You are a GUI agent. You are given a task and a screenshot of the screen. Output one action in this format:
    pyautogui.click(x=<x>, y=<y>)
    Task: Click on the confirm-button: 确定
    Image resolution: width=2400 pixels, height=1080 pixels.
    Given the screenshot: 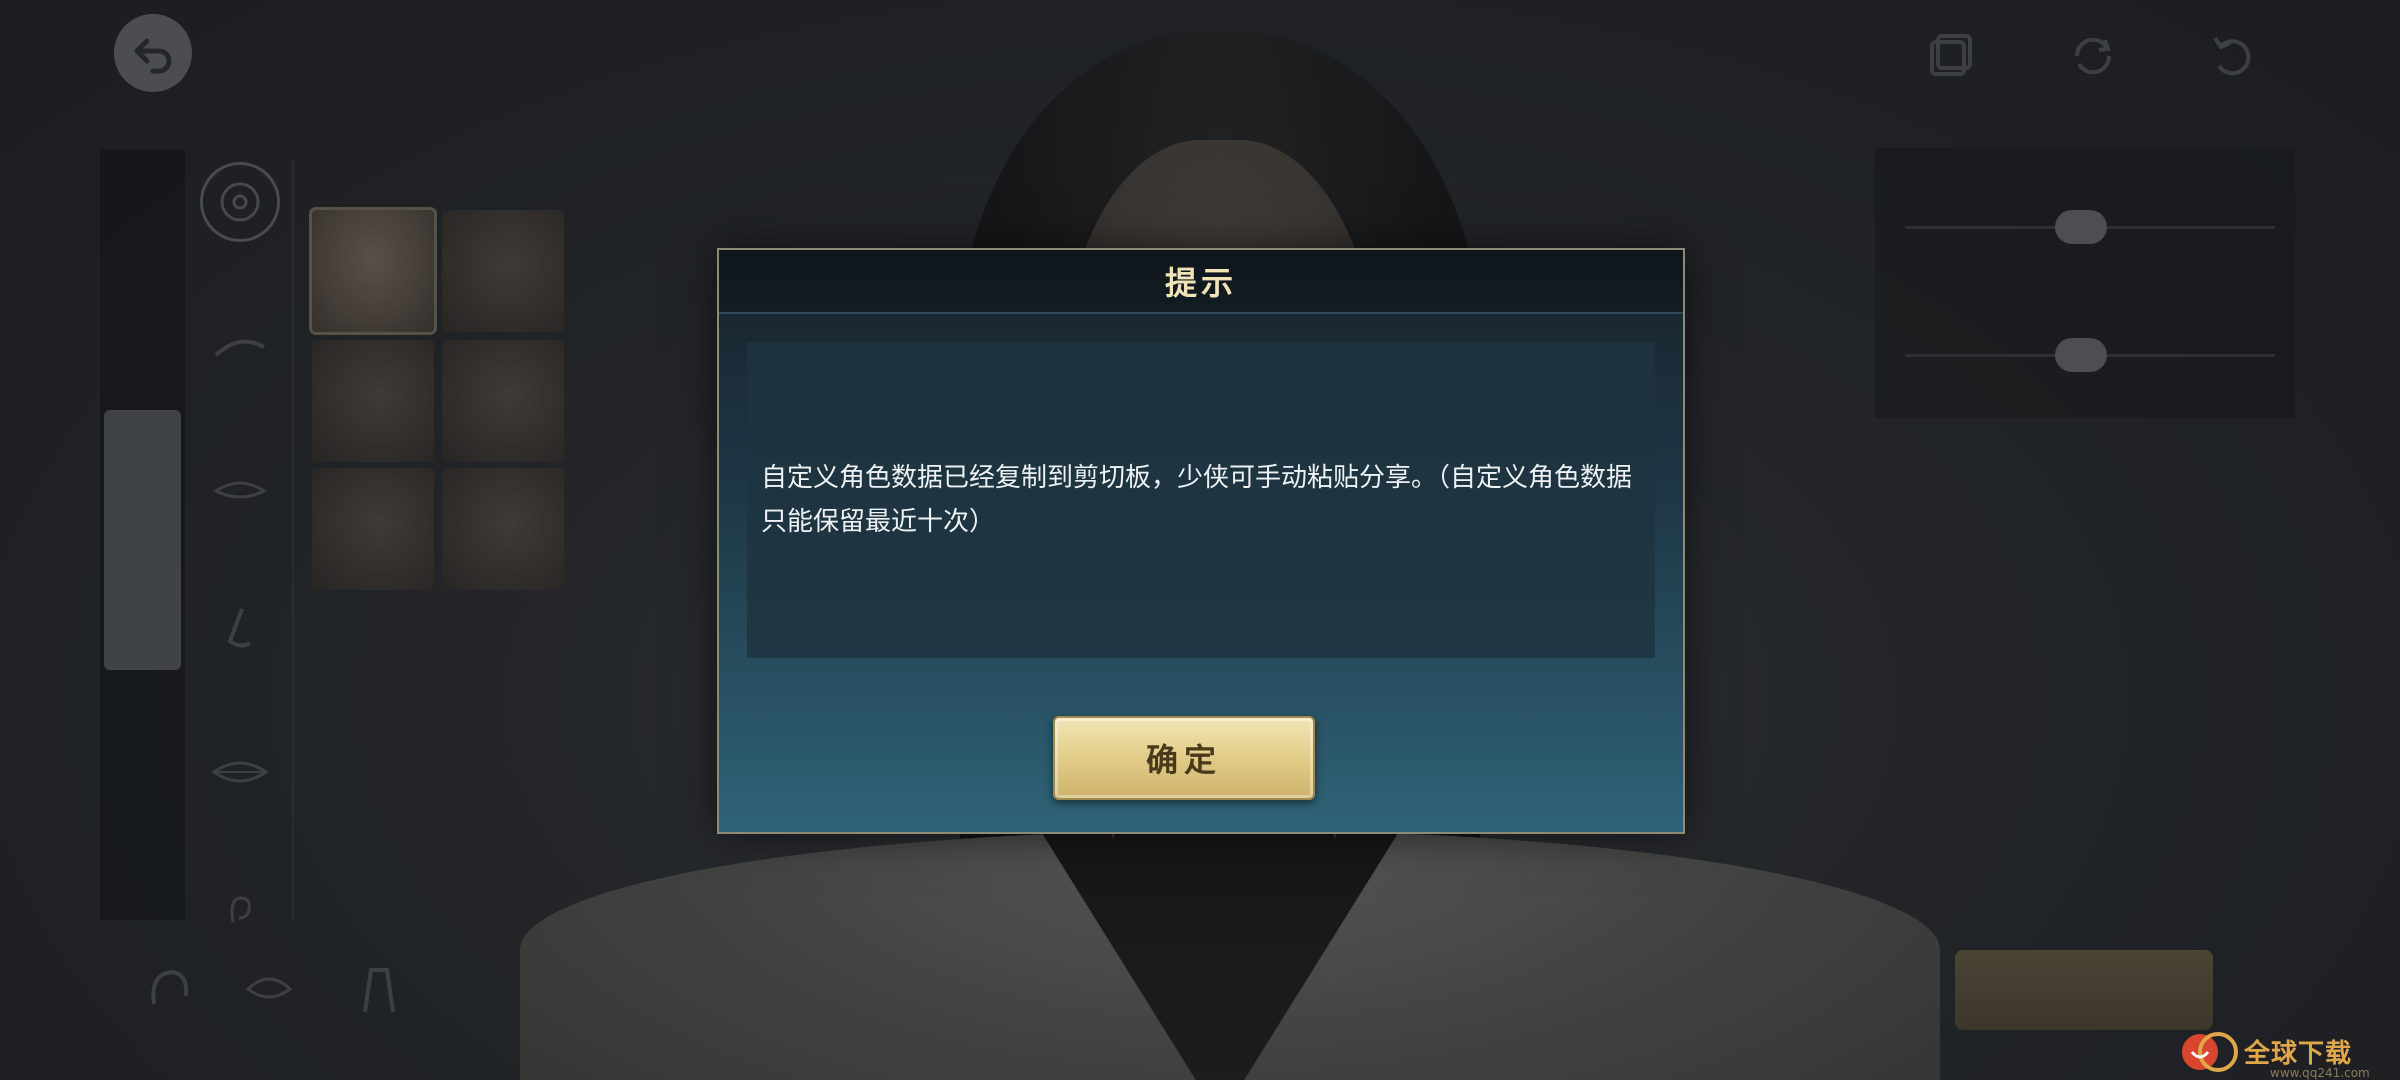 What is the action you would take?
    pyautogui.click(x=1184, y=758)
    